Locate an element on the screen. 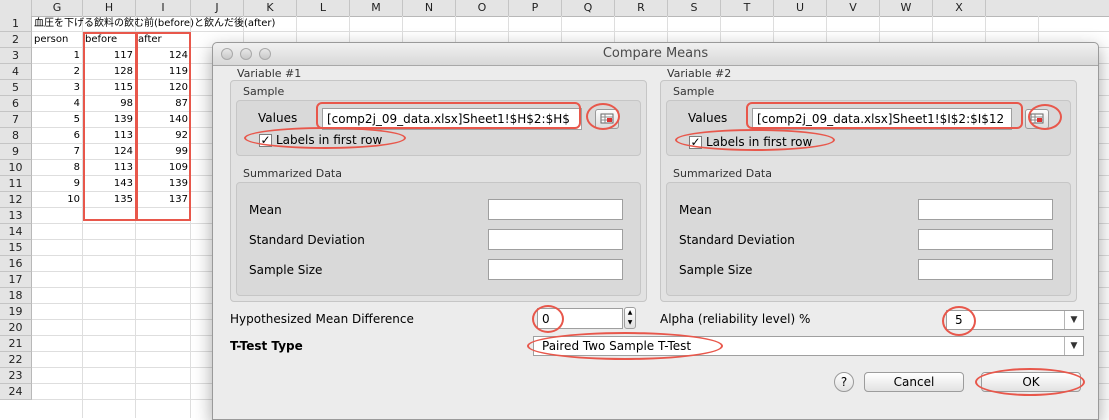  data-cell: 1 is located at coordinates (57, 56).